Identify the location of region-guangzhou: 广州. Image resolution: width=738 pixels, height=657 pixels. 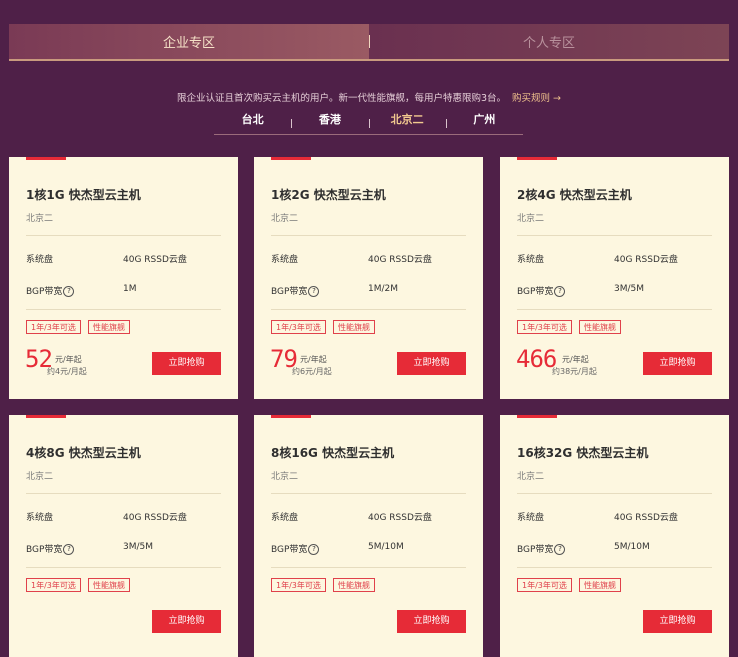
(484, 123).